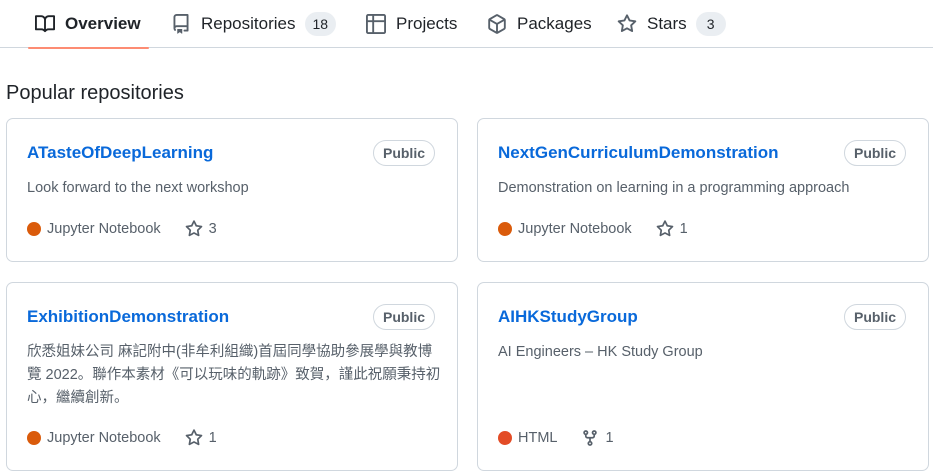  Describe the element at coordinates (667, 23) in the screenshot. I see `tab-label: Stars` at that location.